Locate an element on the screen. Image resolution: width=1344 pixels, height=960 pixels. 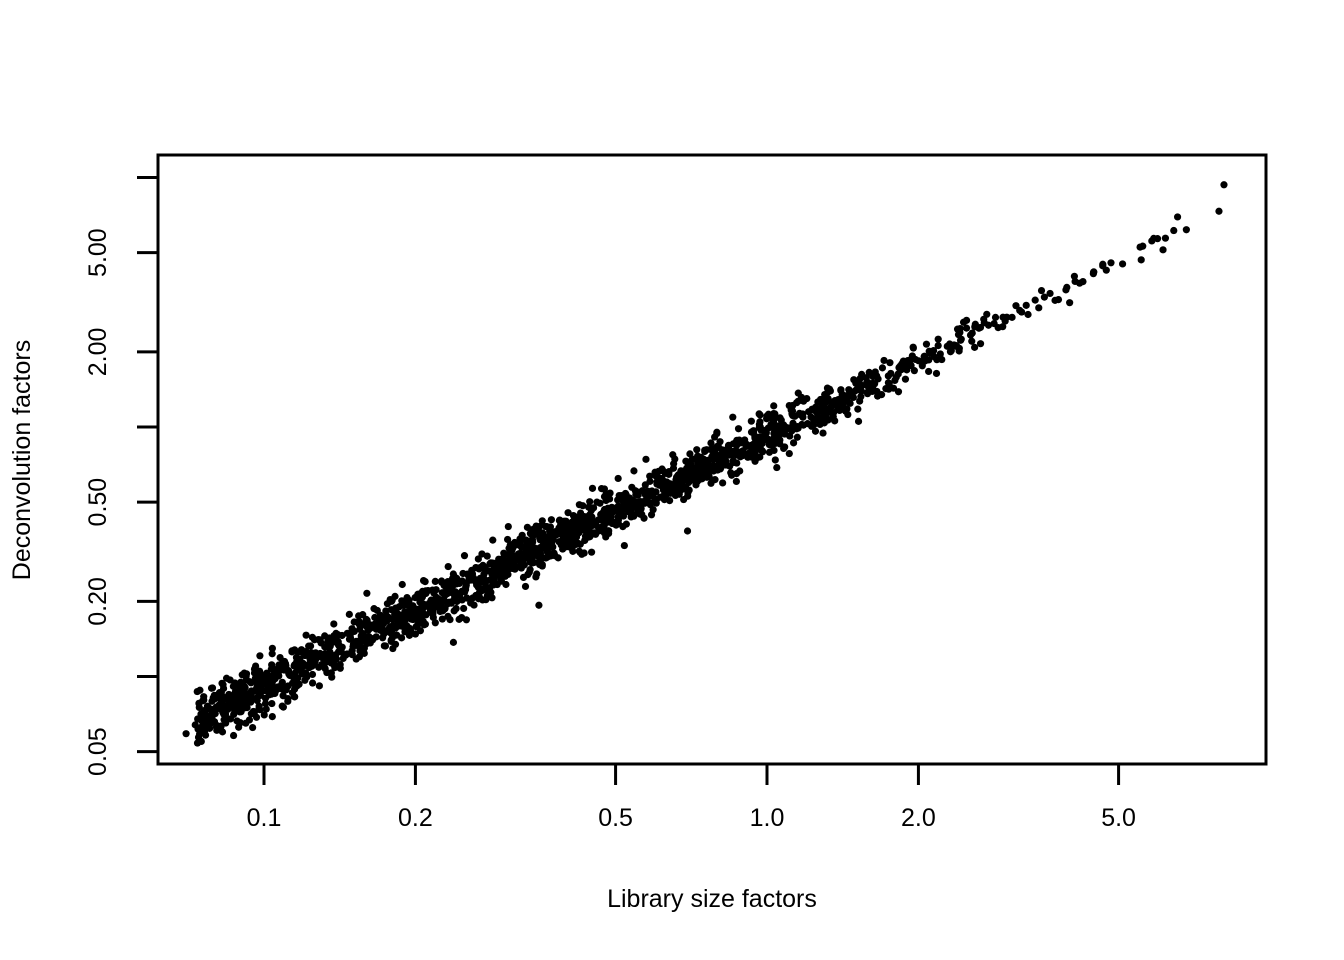
x-tick-label: 0.1 is located at coordinates (264, 818).